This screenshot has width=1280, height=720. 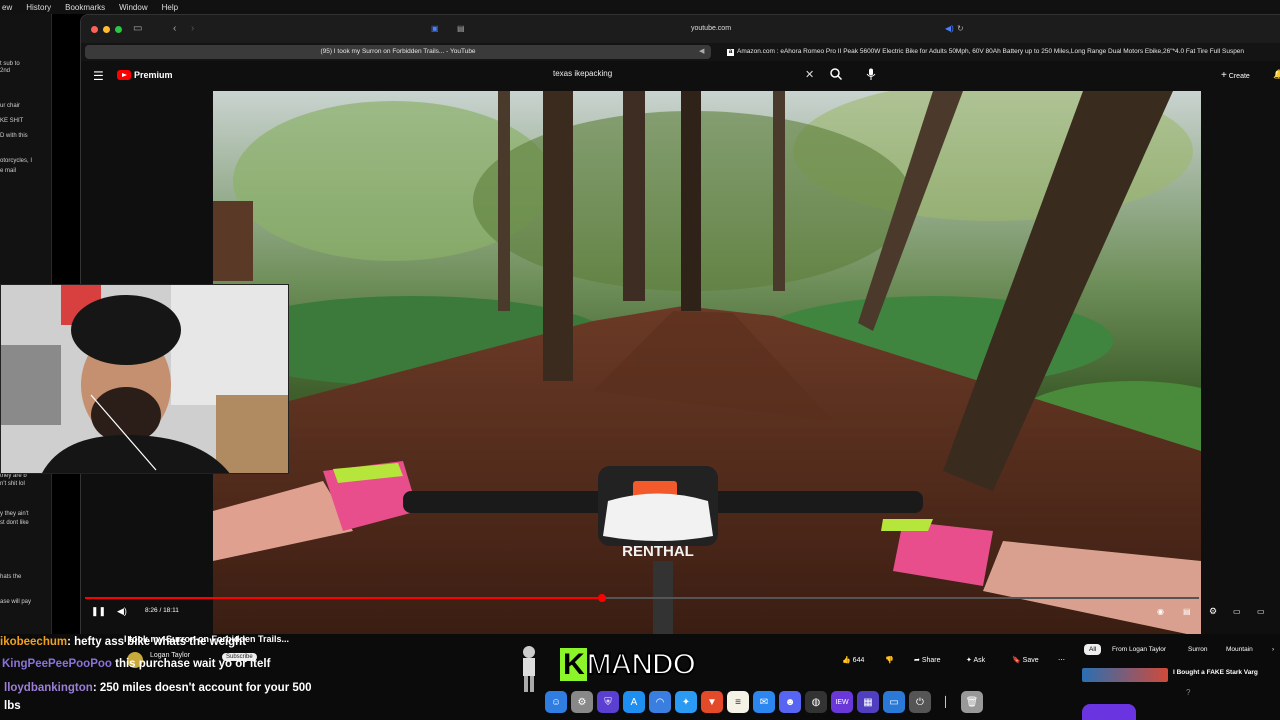 I want to click on chat-message: lbs, so click(x=12, y=706).